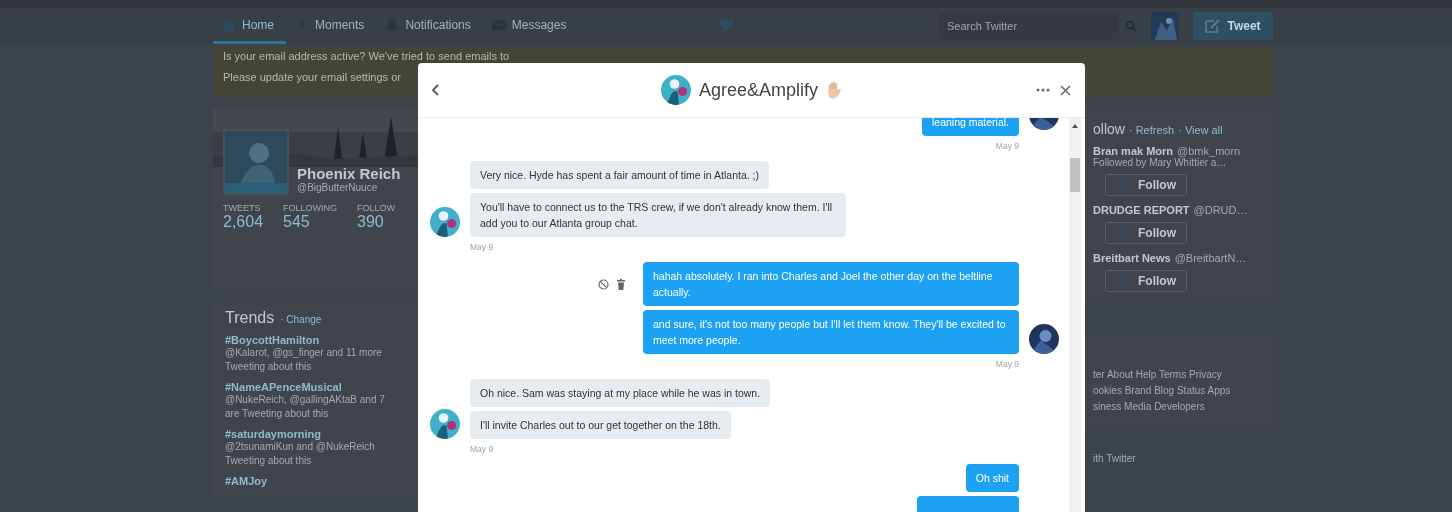 The width and height of the screenshot is (1452, 512). Describe the element at coordinates (1178, 458) in the screenshot. I see `advertise-link: ith Twitter` at that location.